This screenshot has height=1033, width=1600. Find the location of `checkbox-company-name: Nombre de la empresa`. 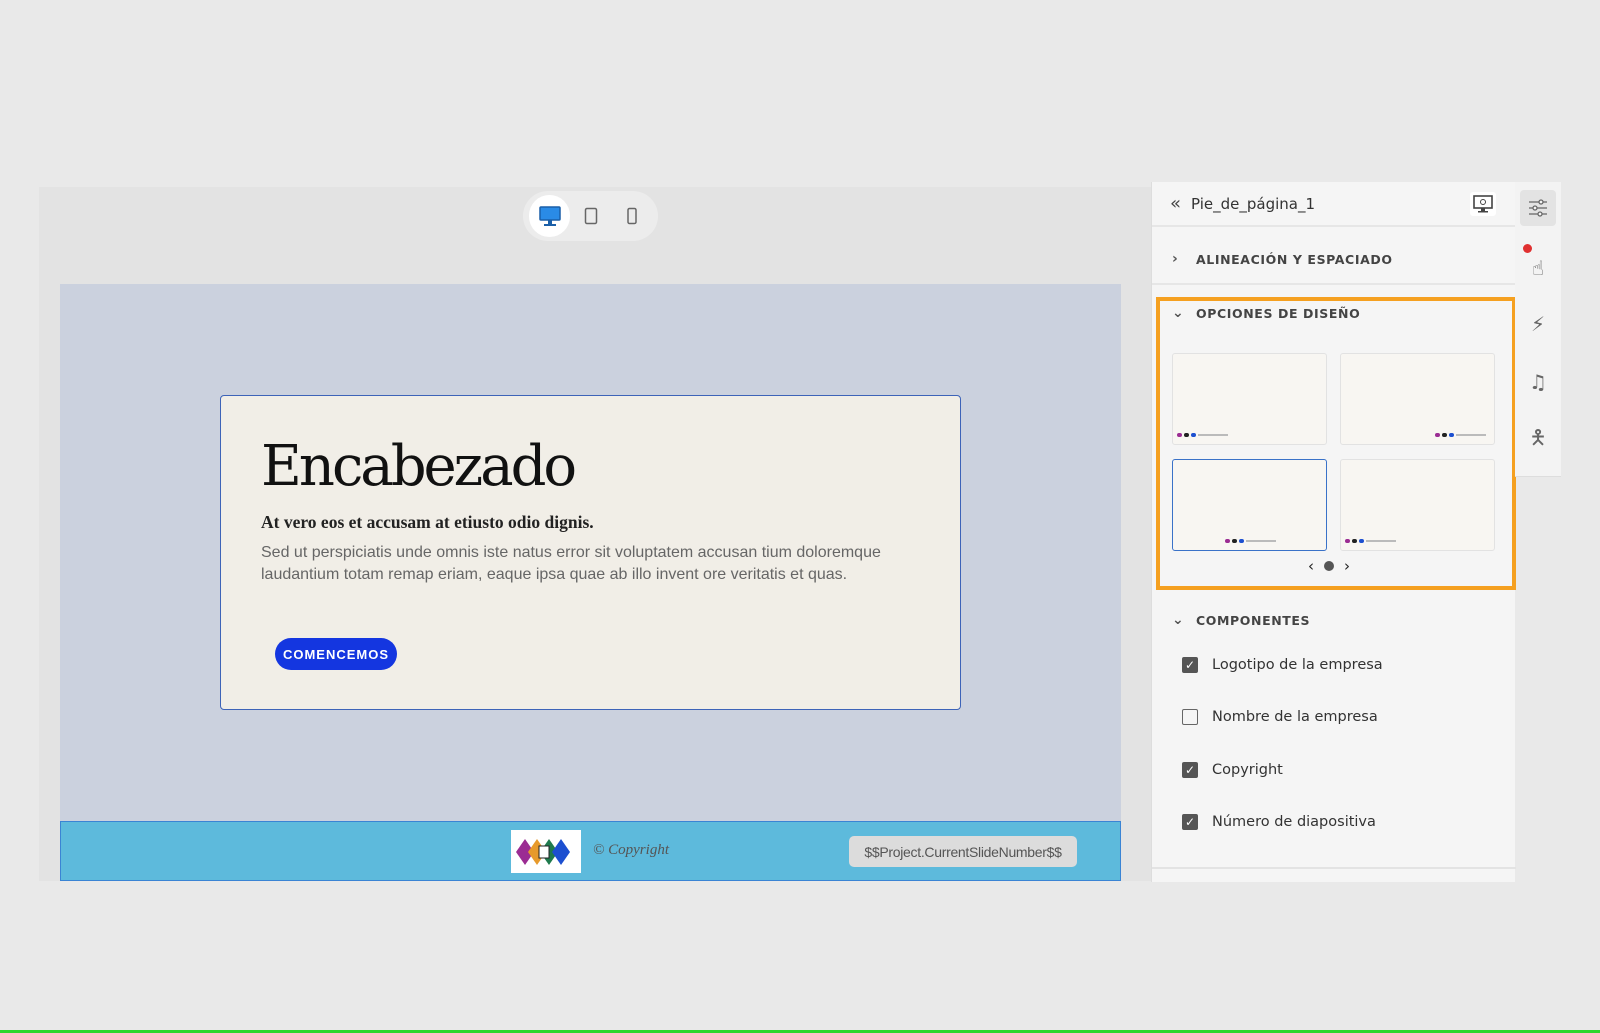

checkbox-company-name: Nombre de la empresa is located at coordinates (1280, 717).